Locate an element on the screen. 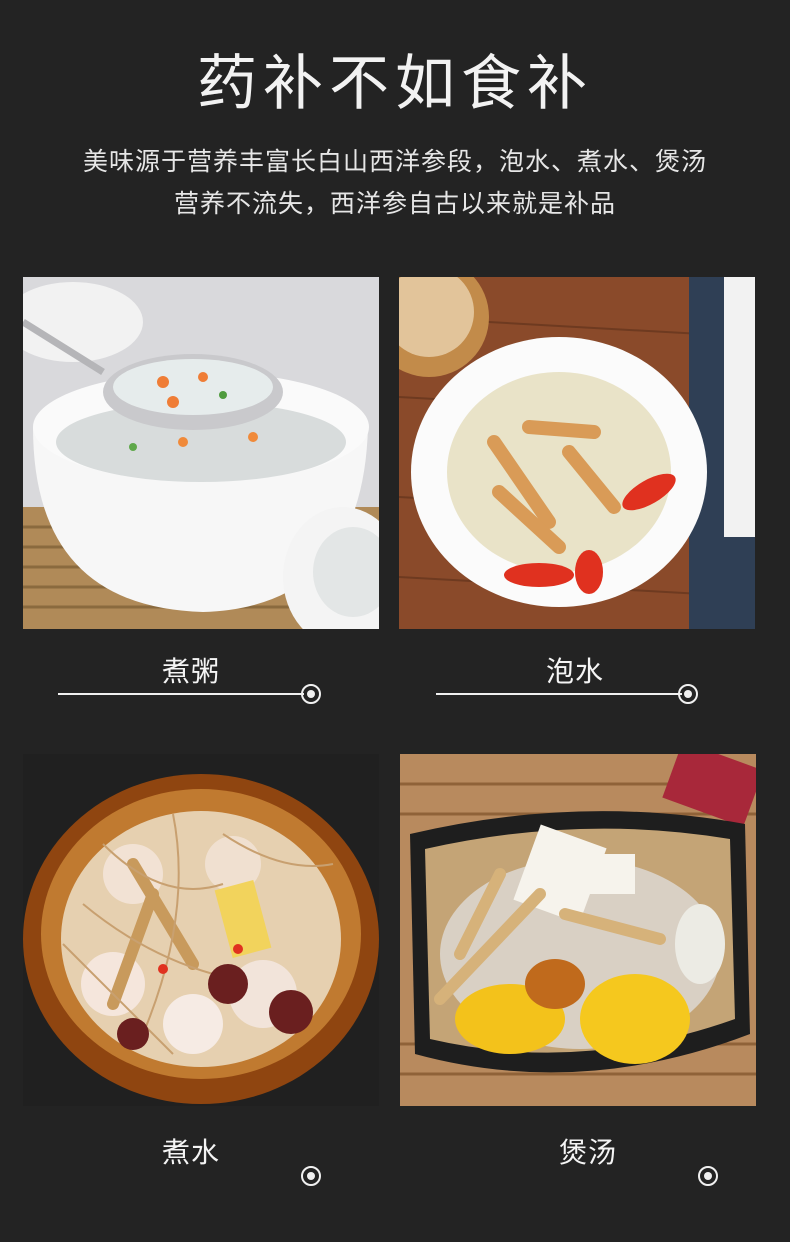  page-title: 药补不如食补 is located at coordinates (395, 84).